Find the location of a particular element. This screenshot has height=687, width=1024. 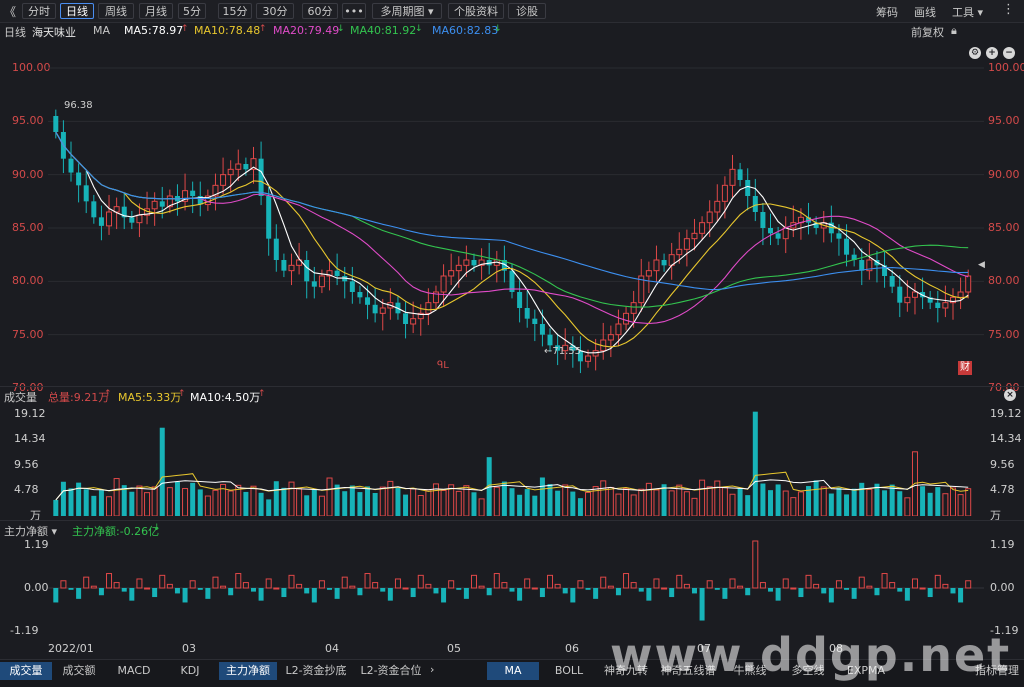

adjust-mode: 前复权 is located at coordinates (927, 32).